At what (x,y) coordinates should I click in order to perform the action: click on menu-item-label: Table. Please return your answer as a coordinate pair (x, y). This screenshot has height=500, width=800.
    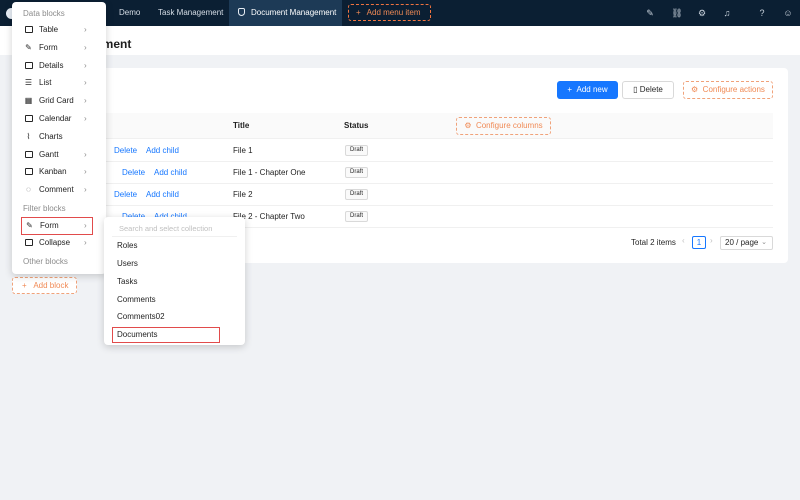
    Looking at the image, I should click on (49, 29).